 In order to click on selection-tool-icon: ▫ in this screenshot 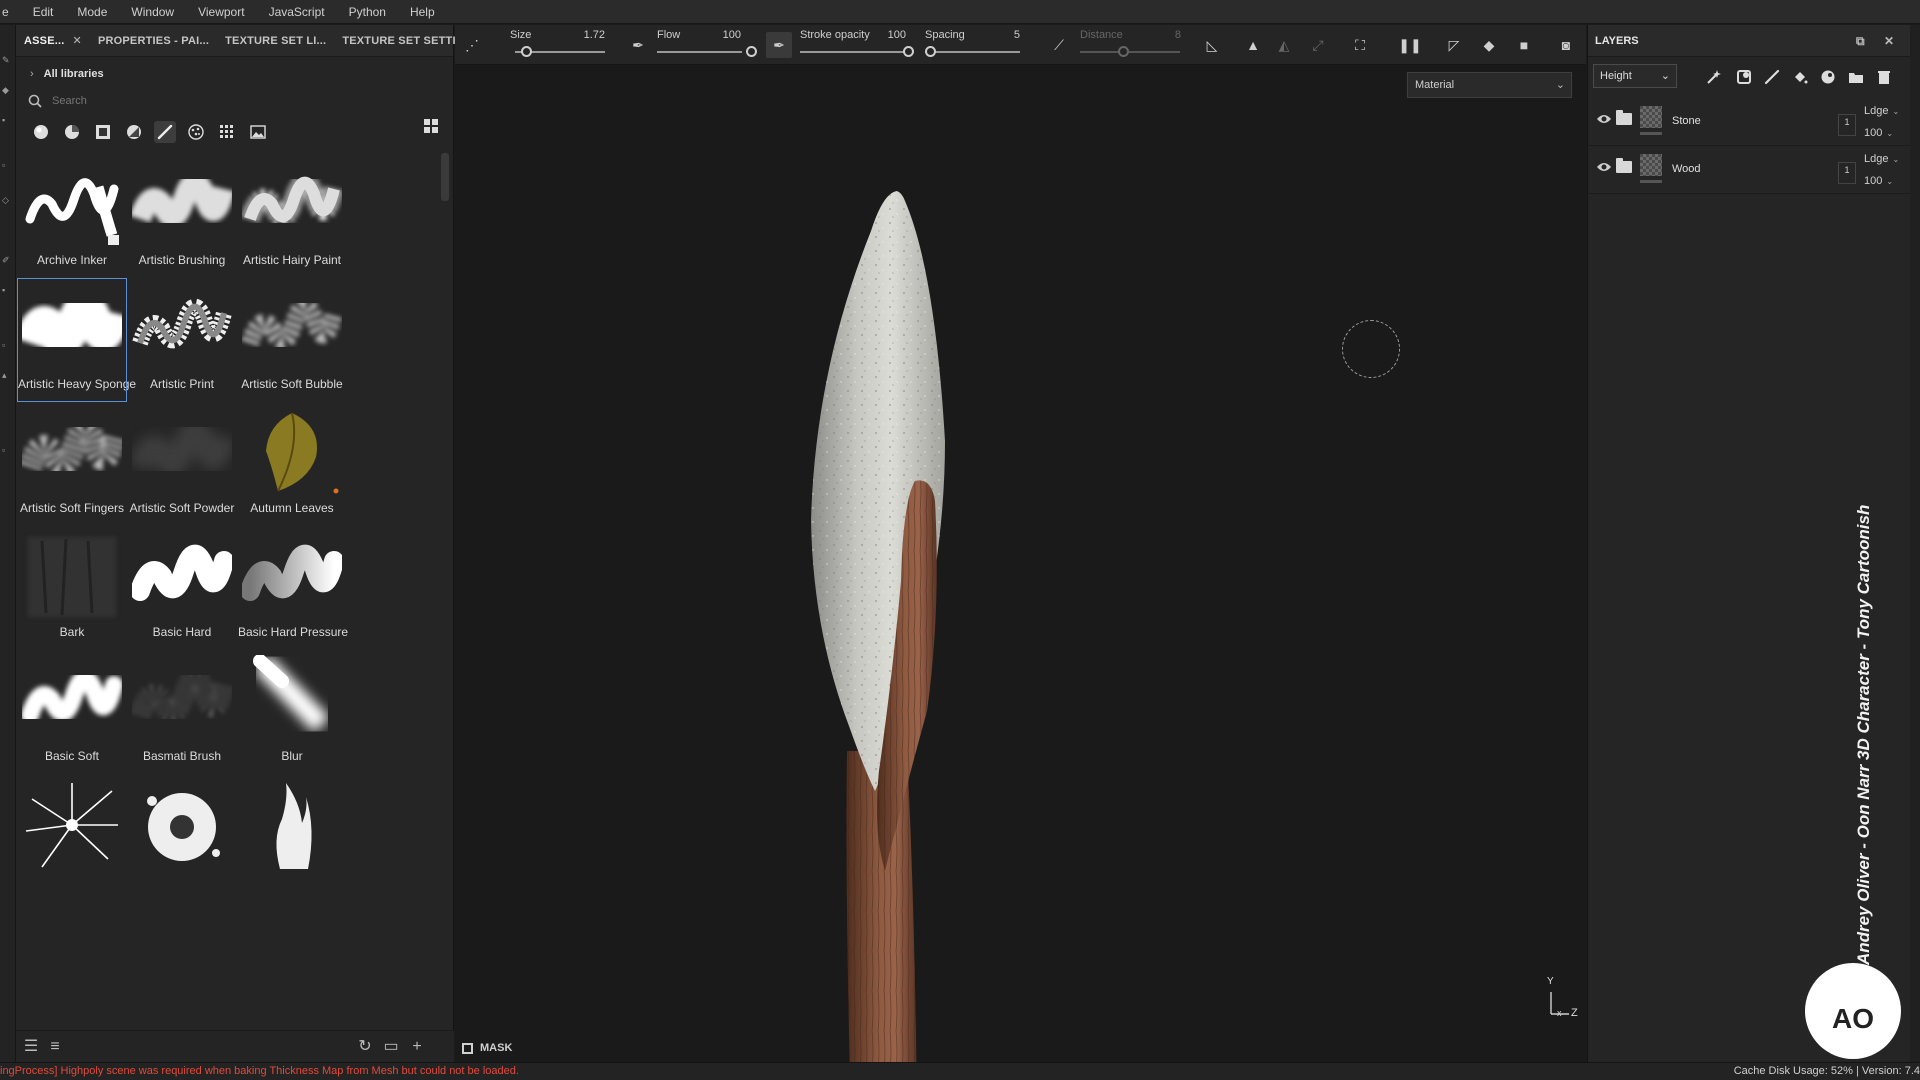, I will do `click(7, 345)`.